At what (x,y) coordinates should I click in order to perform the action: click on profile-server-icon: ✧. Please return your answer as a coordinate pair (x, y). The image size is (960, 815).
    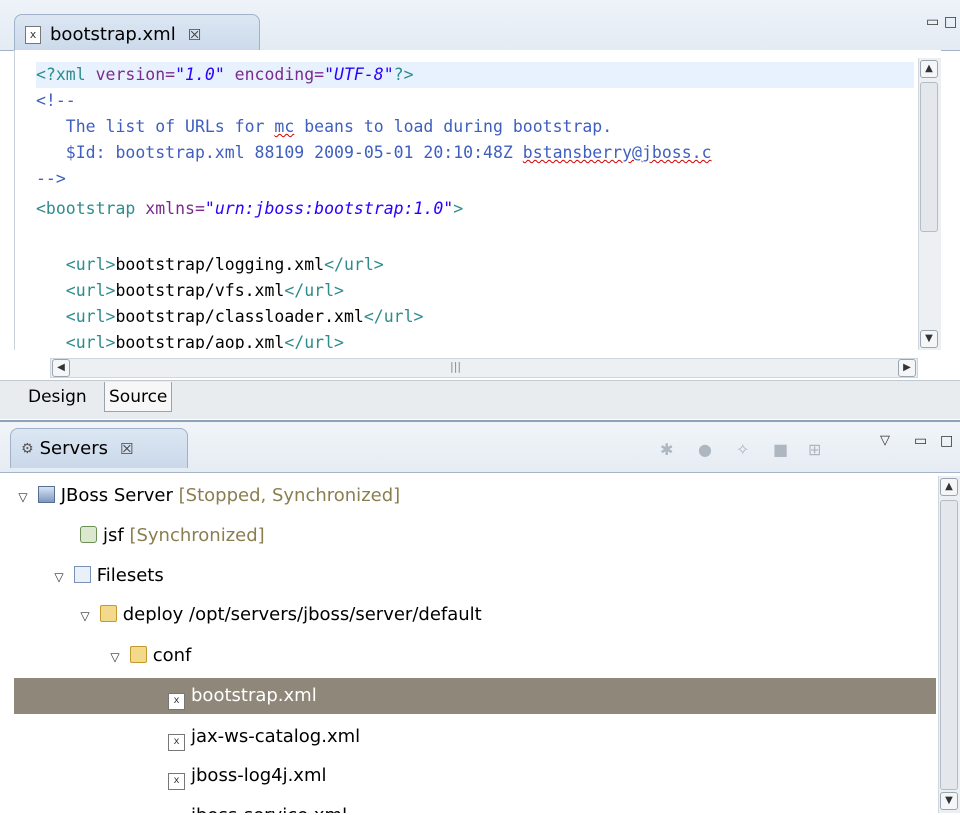
    Looking at the image, I should click on (742, 449).